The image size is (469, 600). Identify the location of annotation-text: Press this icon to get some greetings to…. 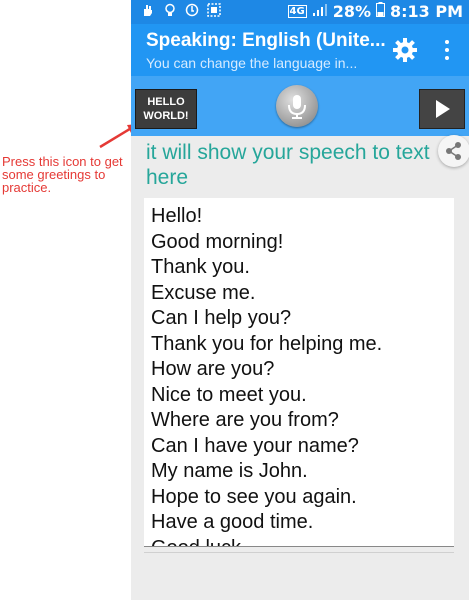
(62, 174).